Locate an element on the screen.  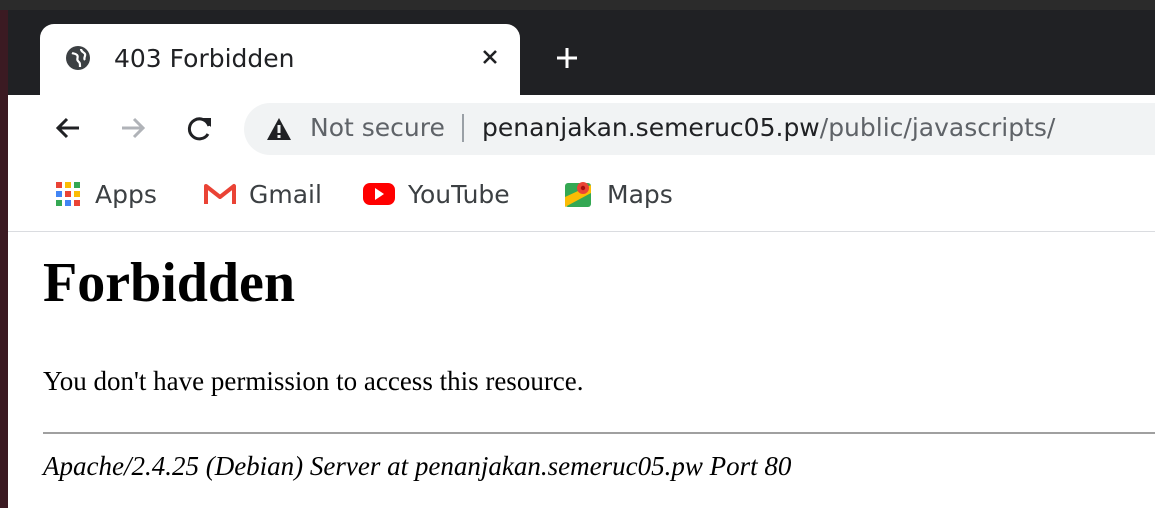
window-title-bar is located at coordinates (577, 5).